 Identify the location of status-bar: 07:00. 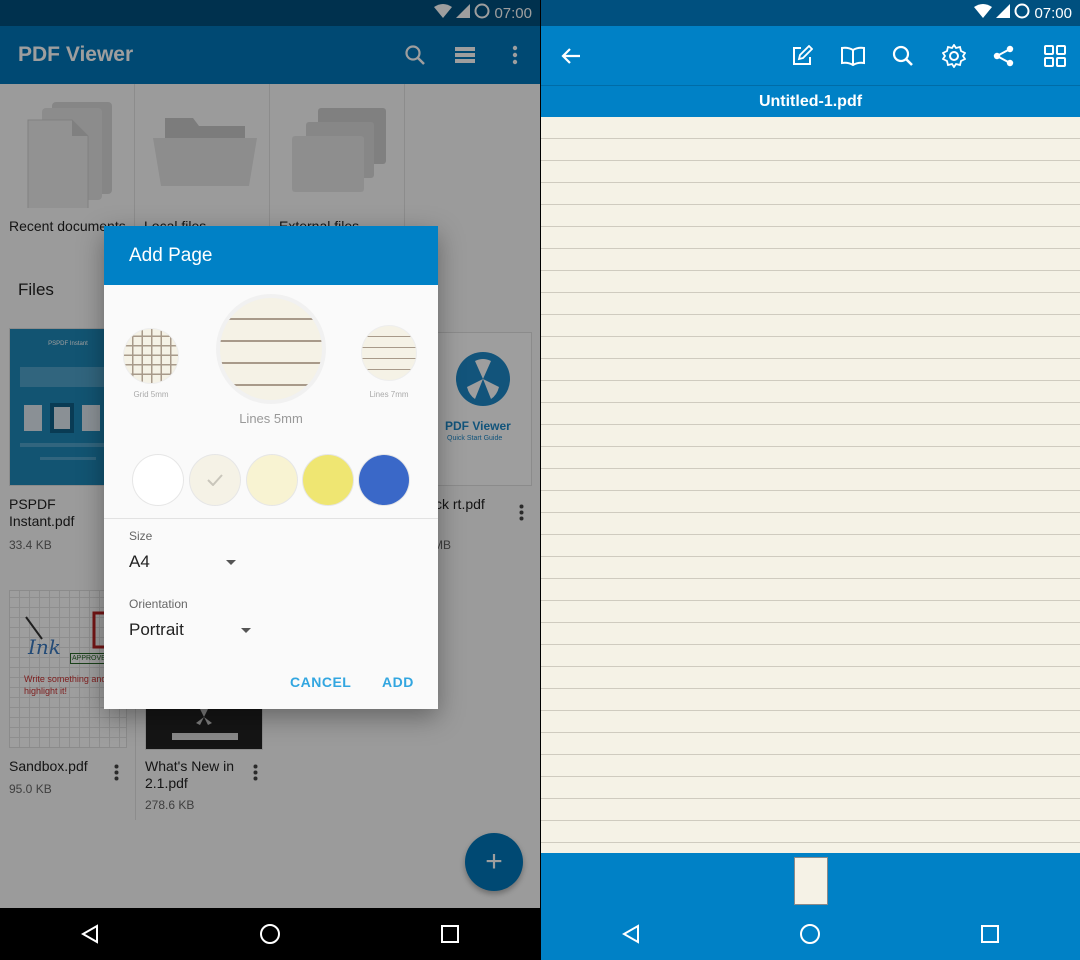
(810, 13).